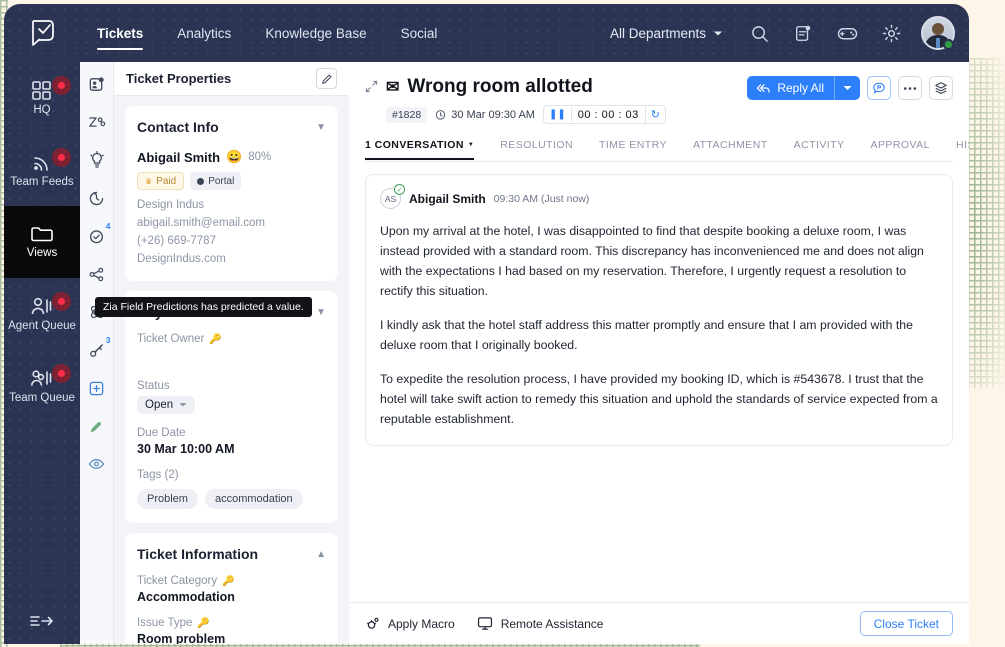 Image resolution: width=1005 pixels, height=647 pixels. I want to click on tag-list: Problem accommodation, so click(231, 499).